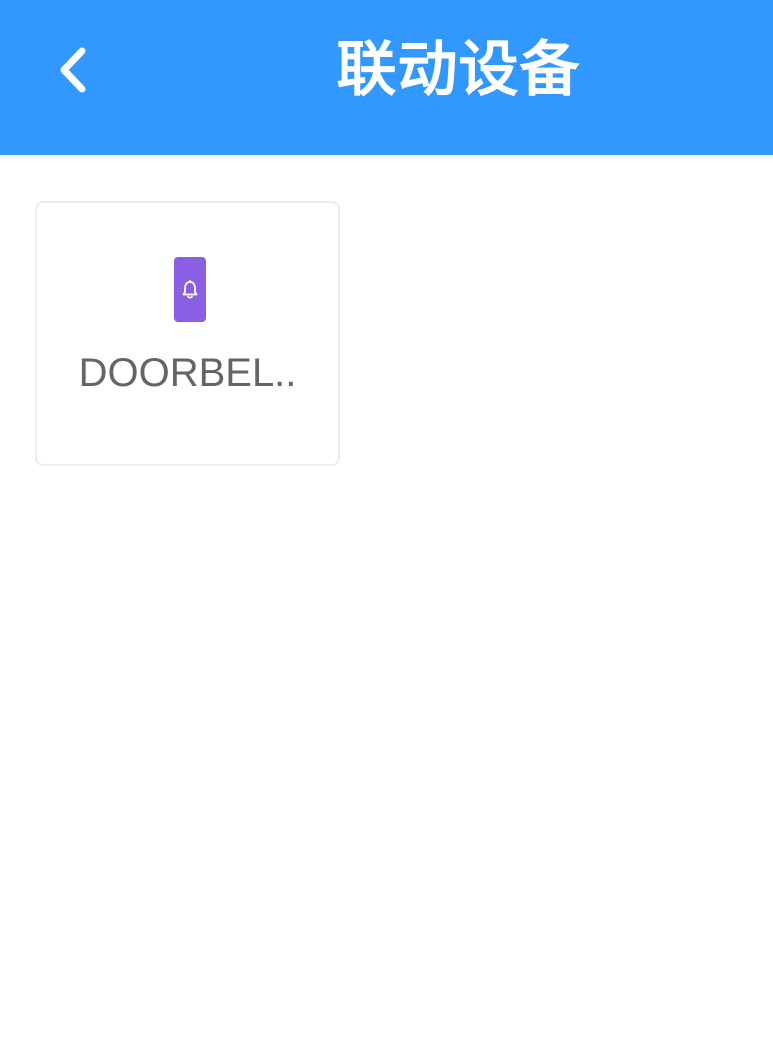  What do you see at coordinates (187, 373) in the screenshot?
I see `device-name: DOORBEL..` at bounding box center [187, 373].